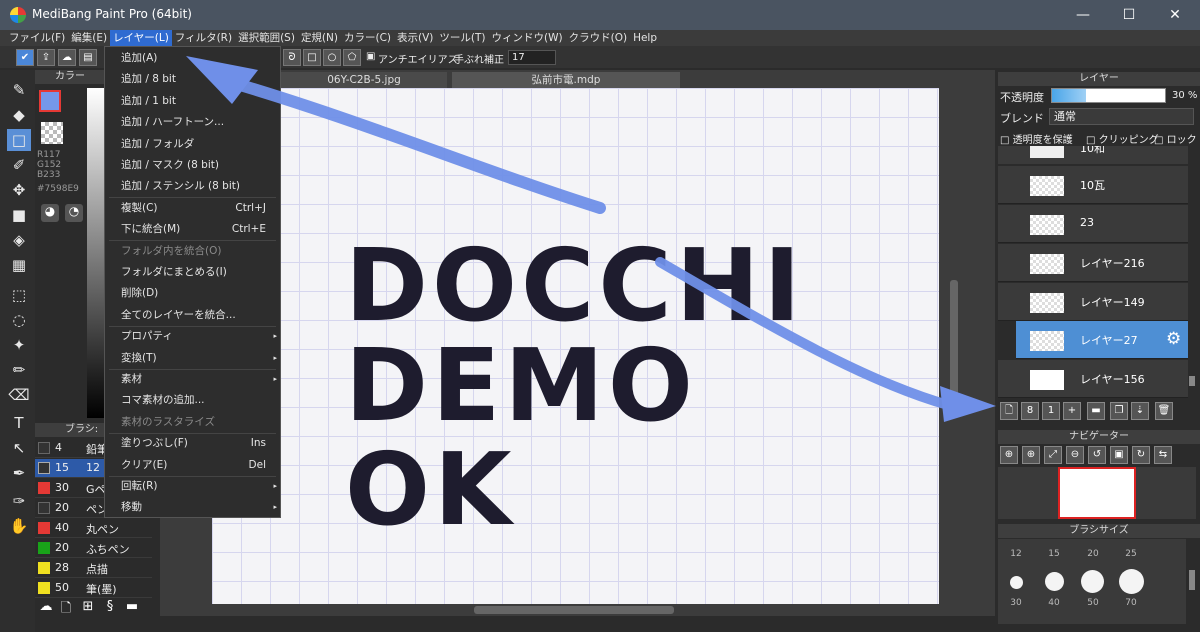  Describe the element at coordinates (110, 608) in the screenshot. I see `brush-settings-icon: §` at that location.